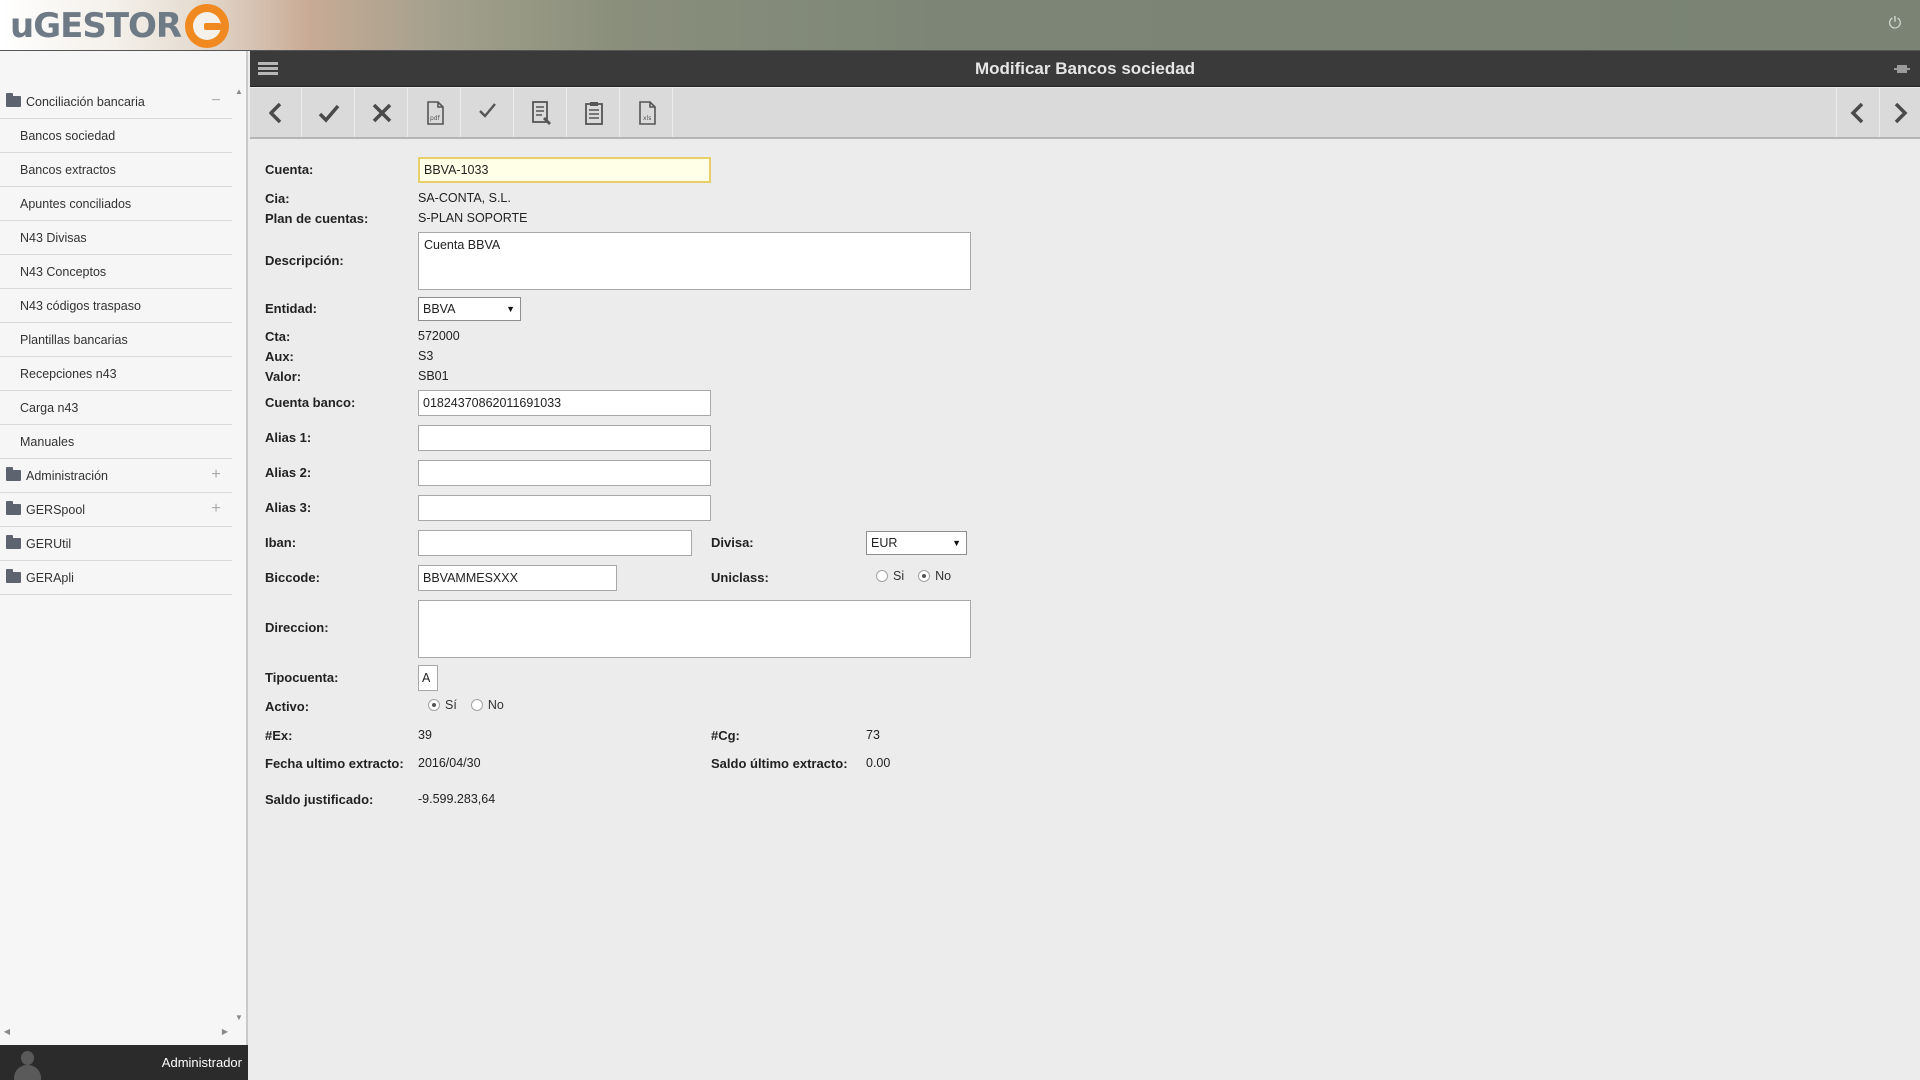  Describe the element at coordinates (924, 576) in the screenshot. I see `uniclass-no-radio` at that location.